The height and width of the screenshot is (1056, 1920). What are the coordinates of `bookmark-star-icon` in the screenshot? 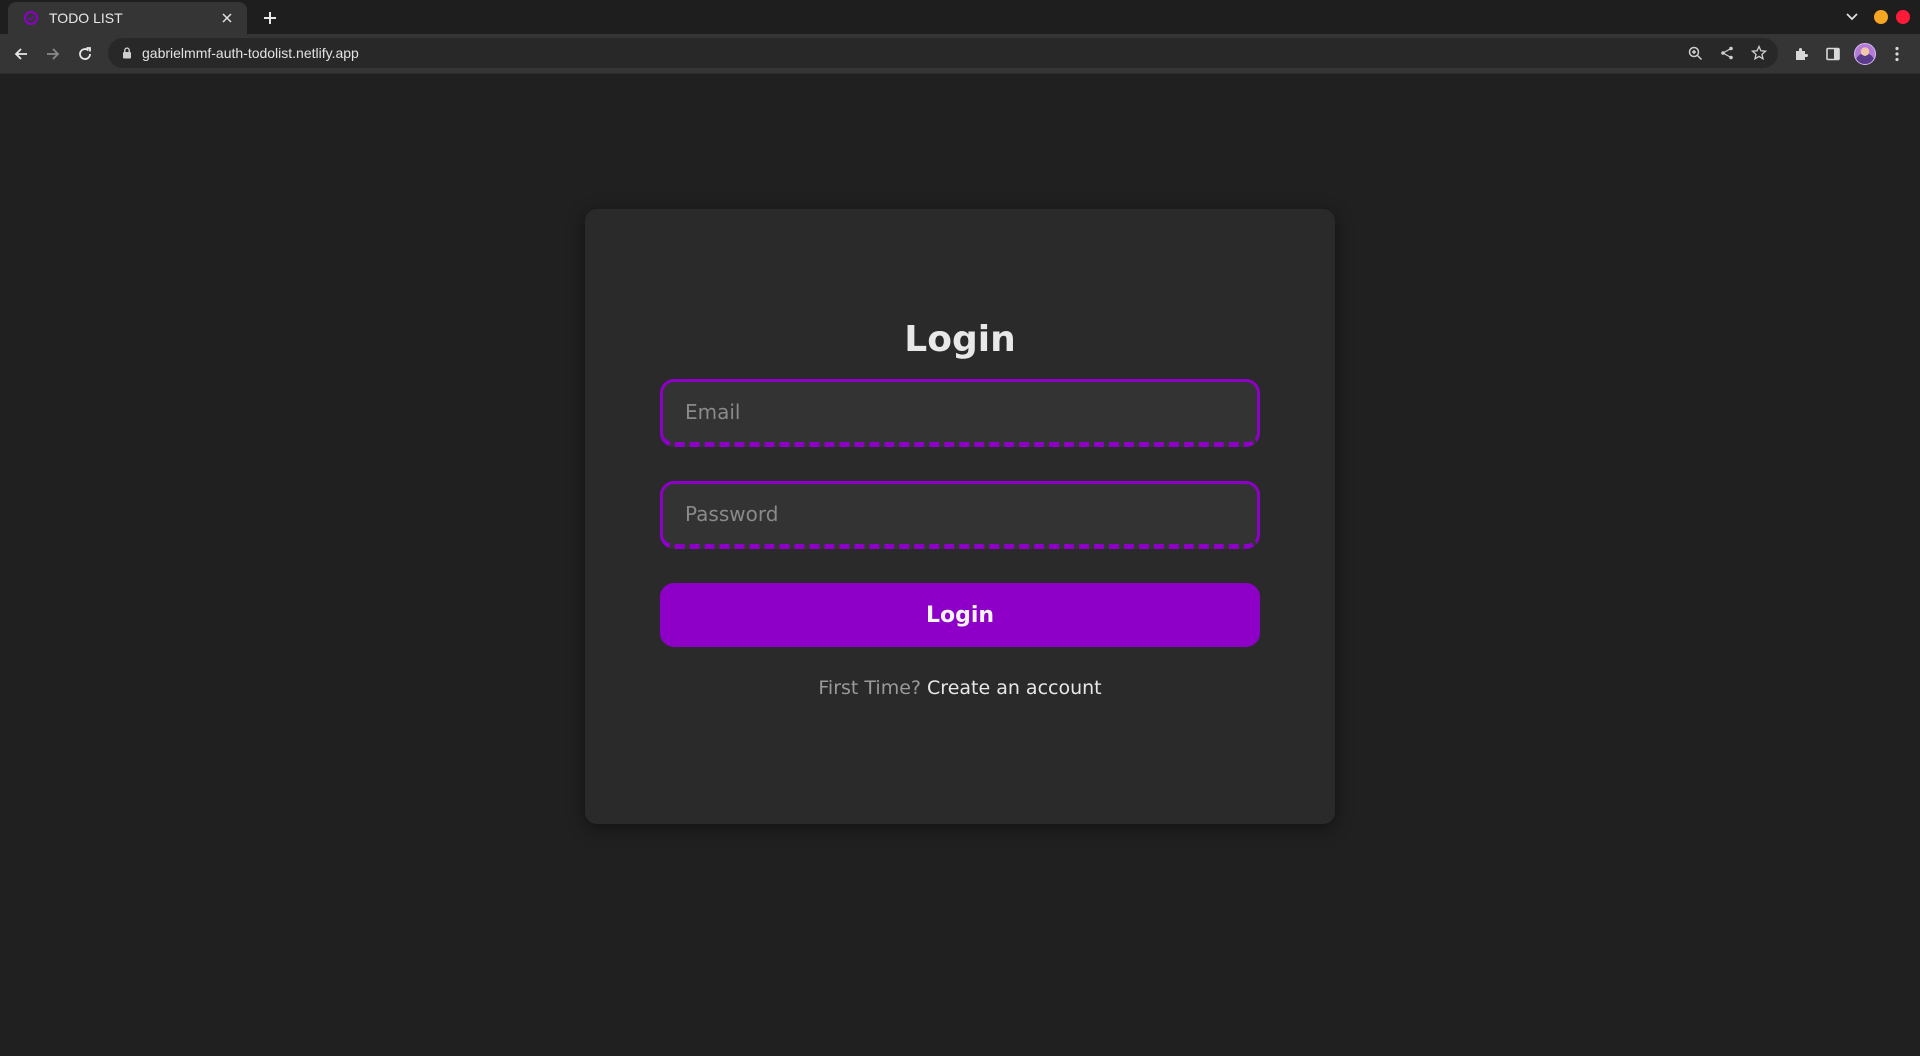 It's located at (1759, 53).